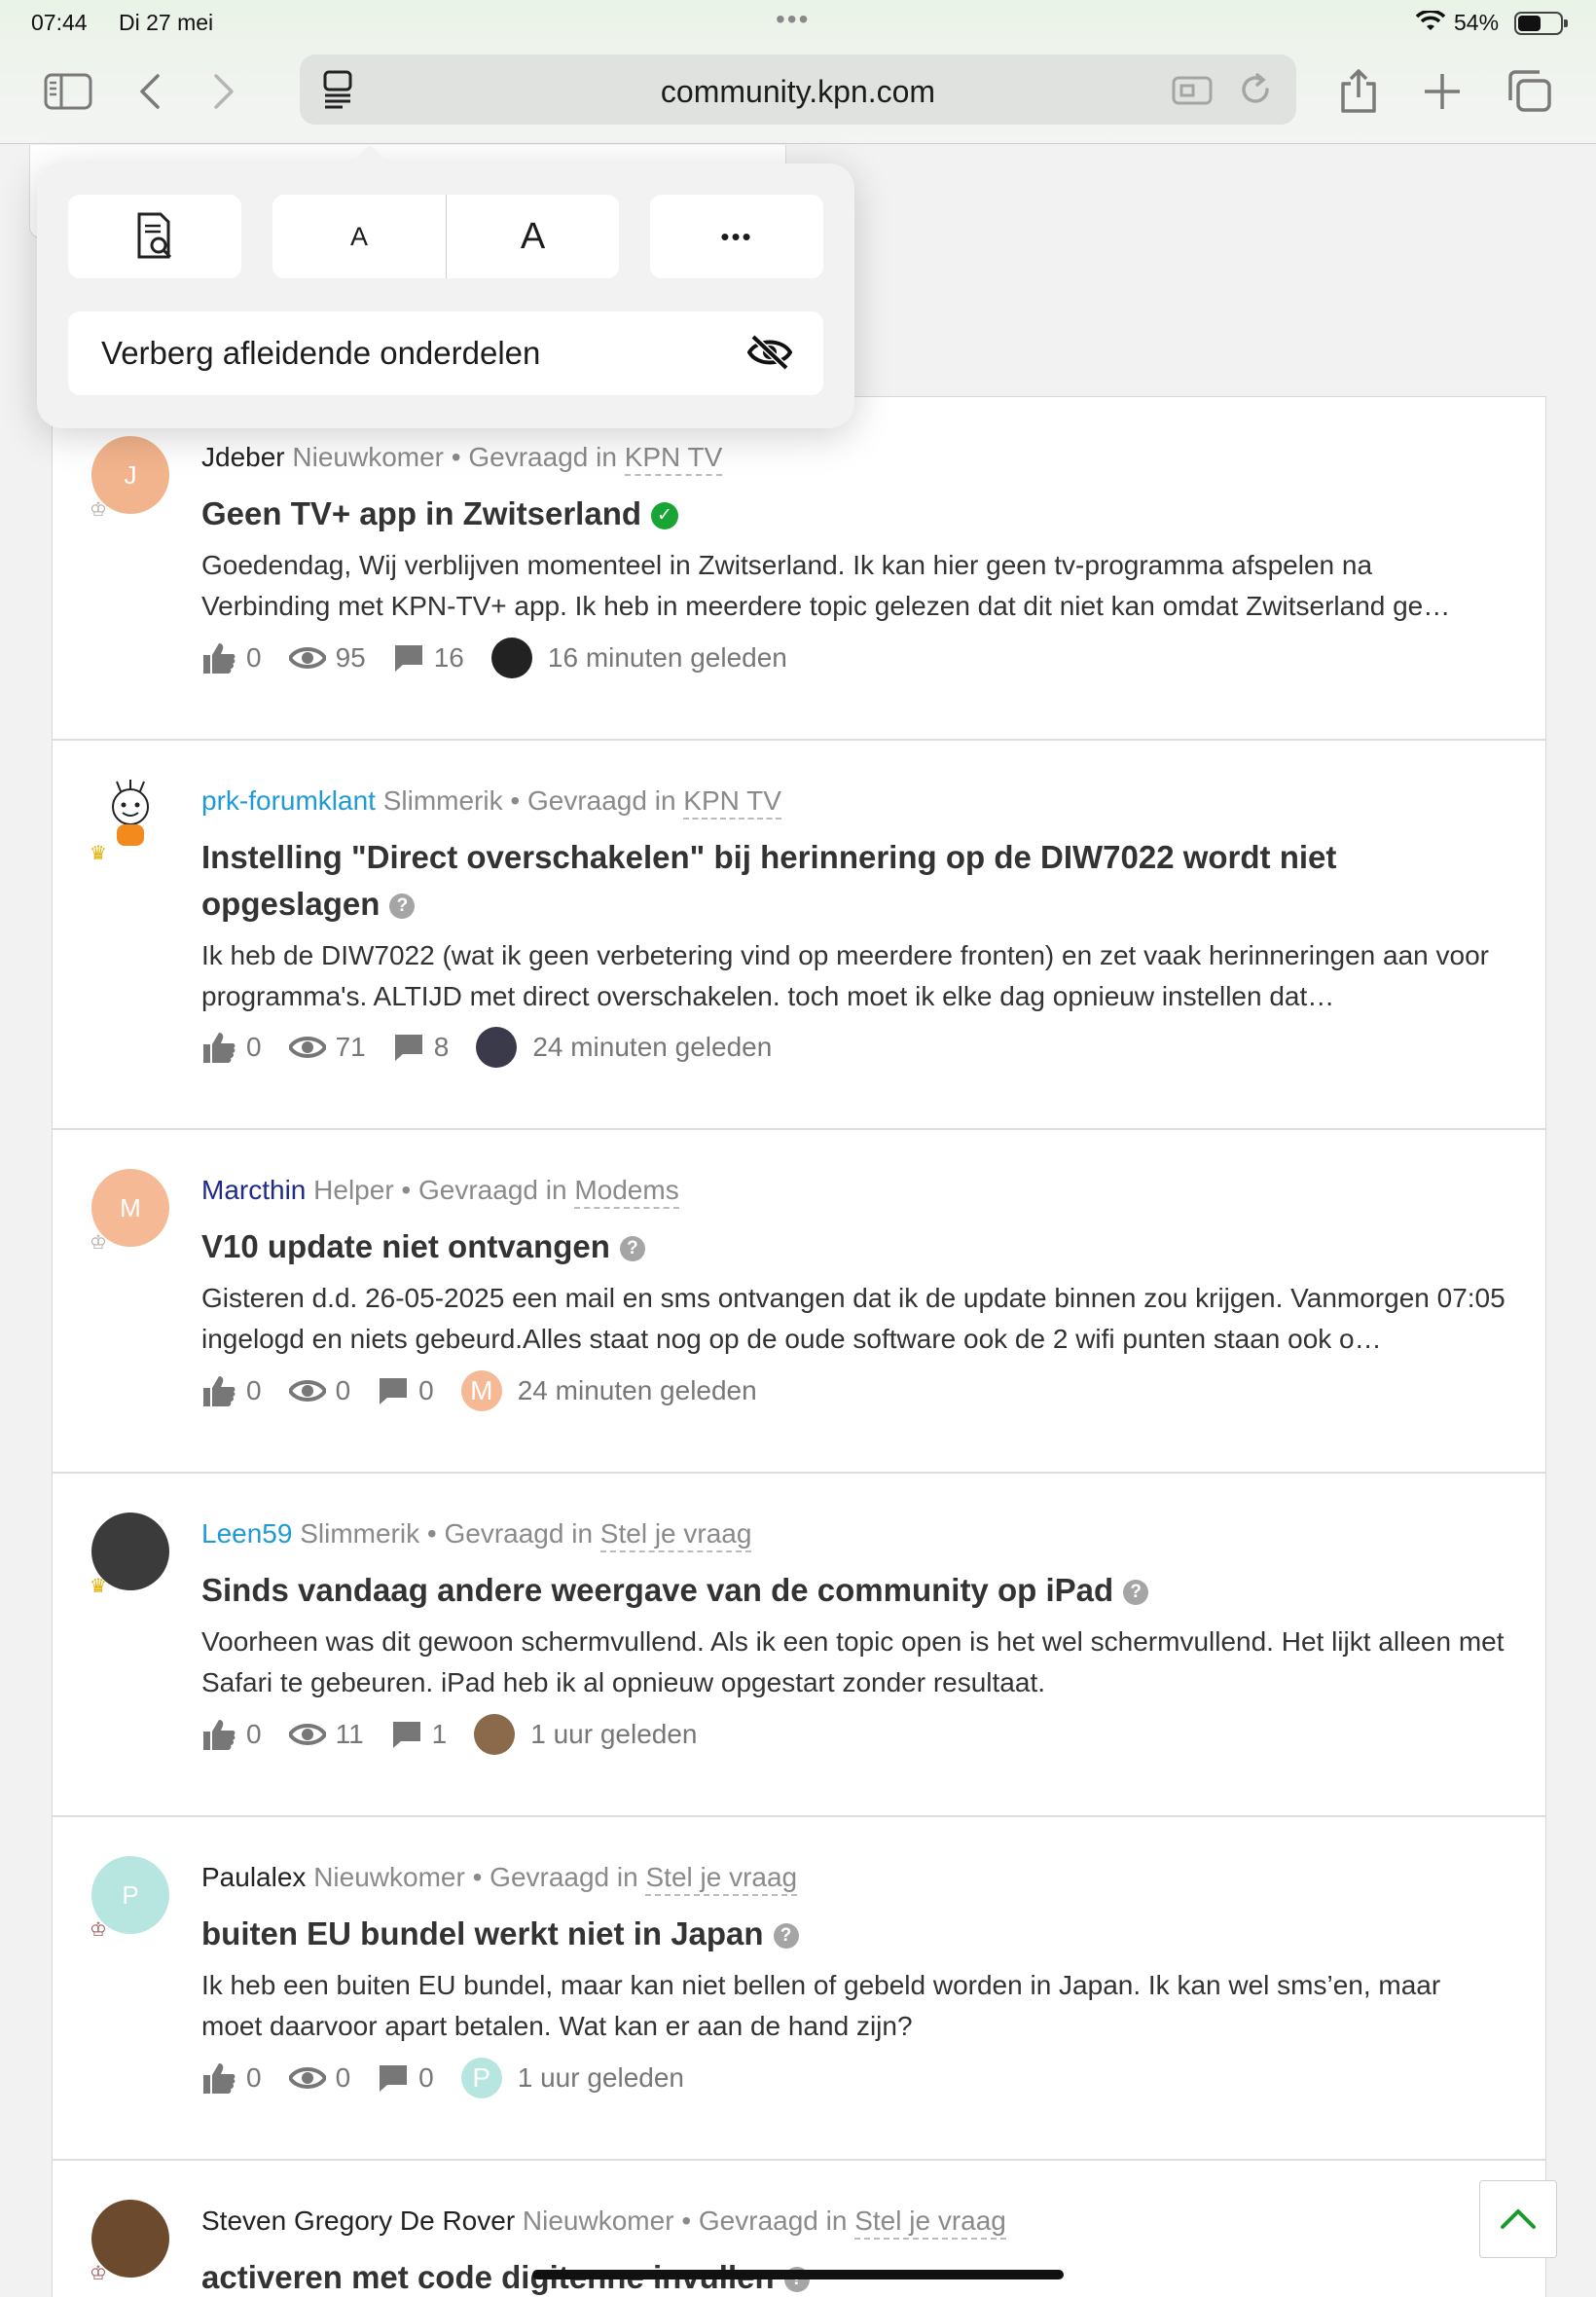 Image resolution: width=1596 pixels, height=2297 pixels. I want to click on font-larger-label: A, so click(533, 236).